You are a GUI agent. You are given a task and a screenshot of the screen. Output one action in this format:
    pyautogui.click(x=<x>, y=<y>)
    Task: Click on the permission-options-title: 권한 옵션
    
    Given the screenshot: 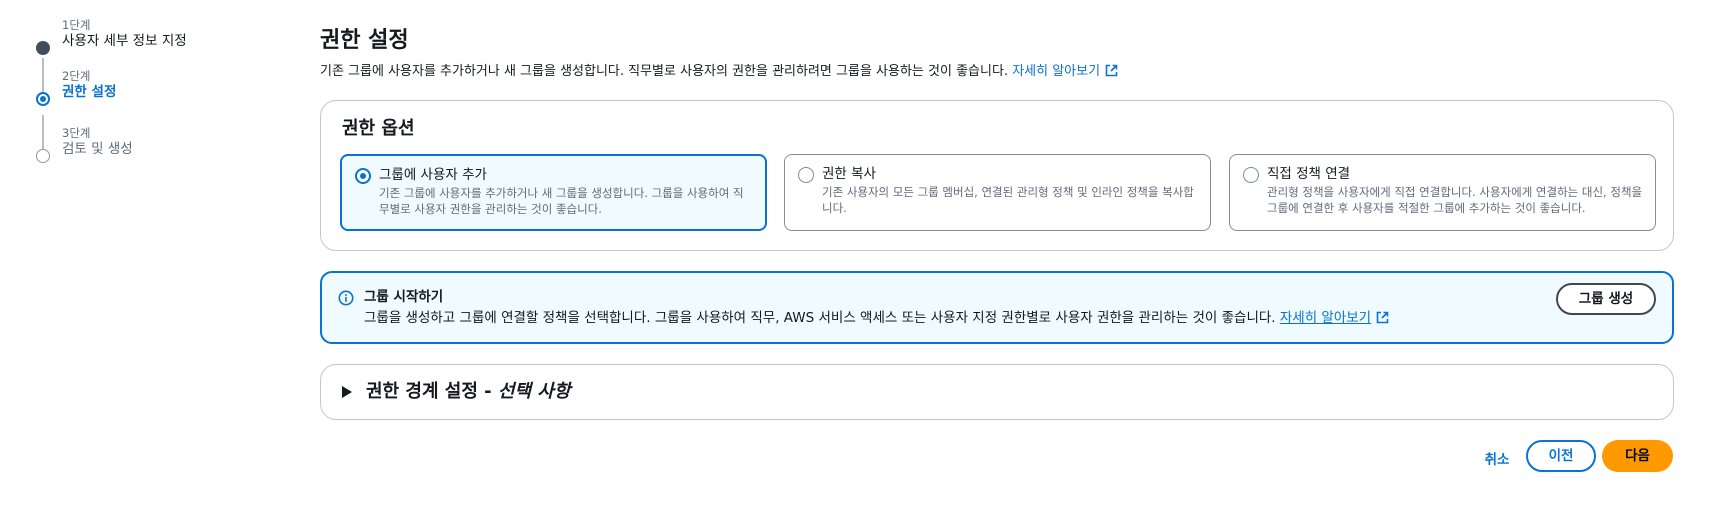 What is the action you would take?
    pyautogui.click(x=378, y=128)
    